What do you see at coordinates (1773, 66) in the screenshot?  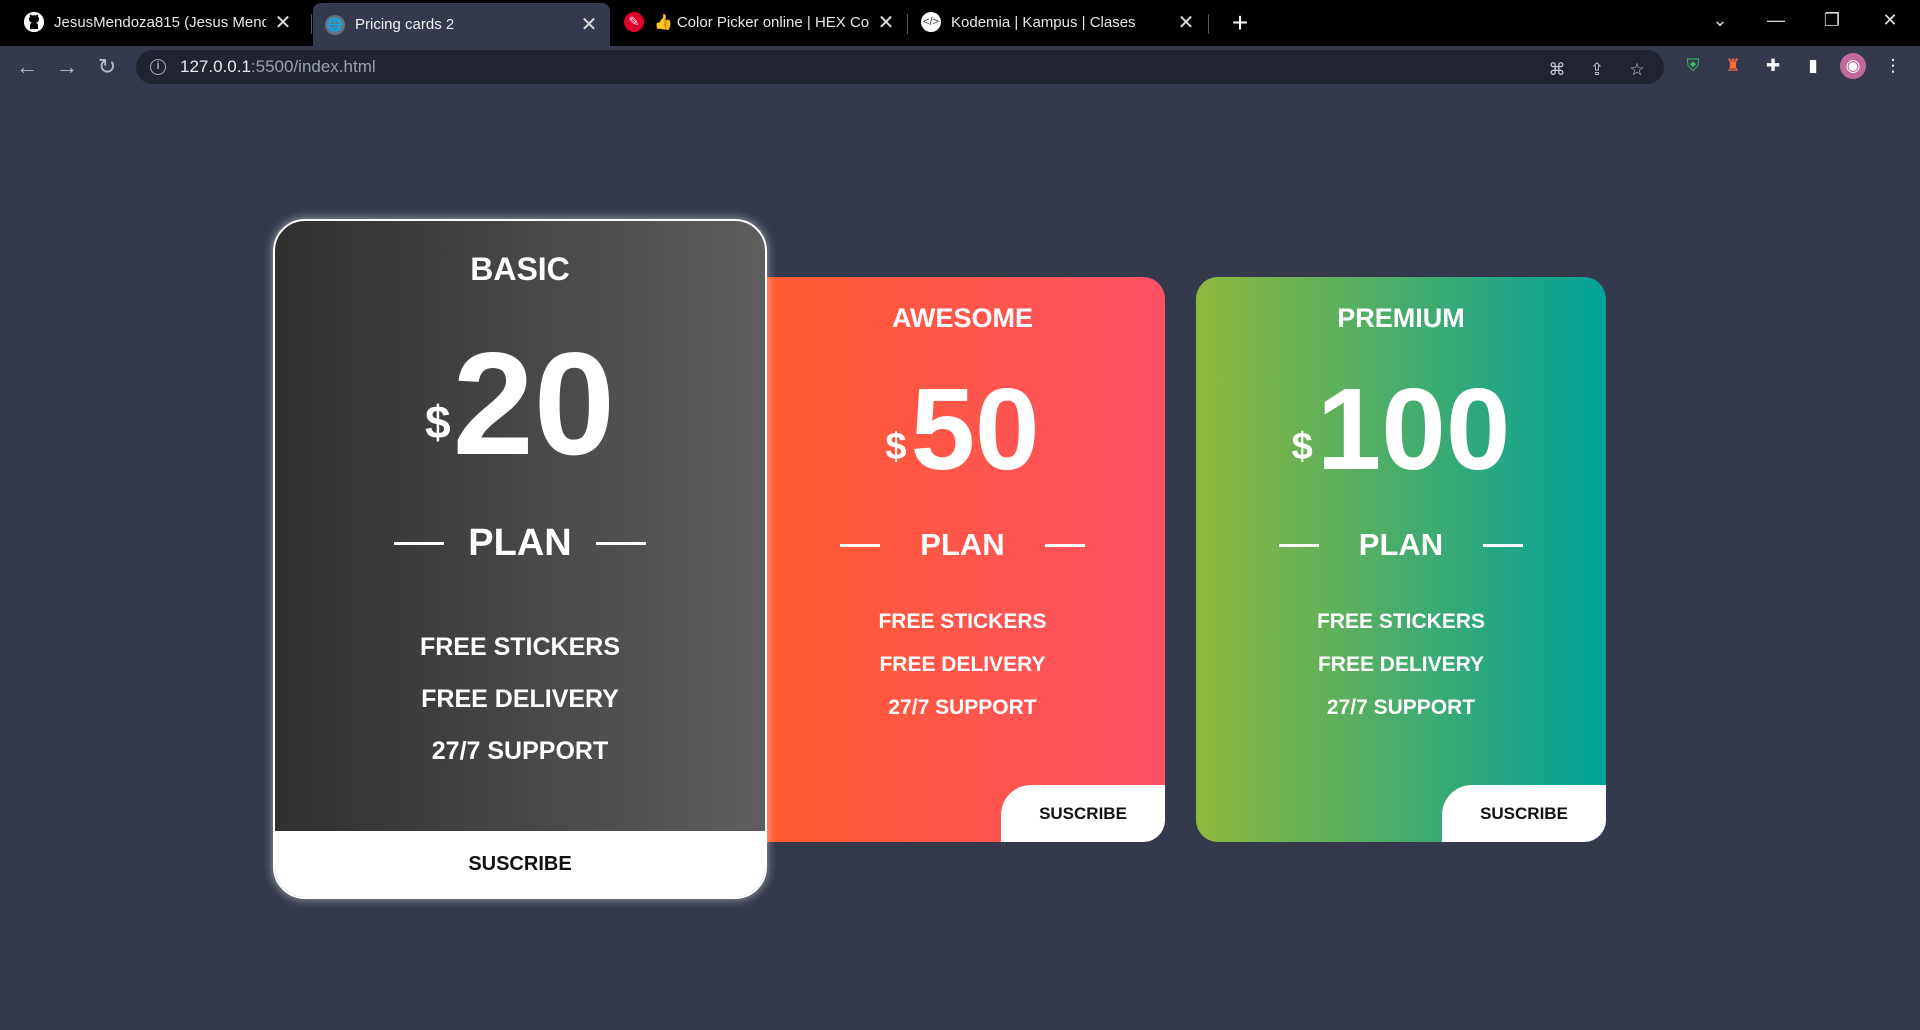 I see `extensions-puzzle-icon: ✚` at bounding box center [1773, 66].